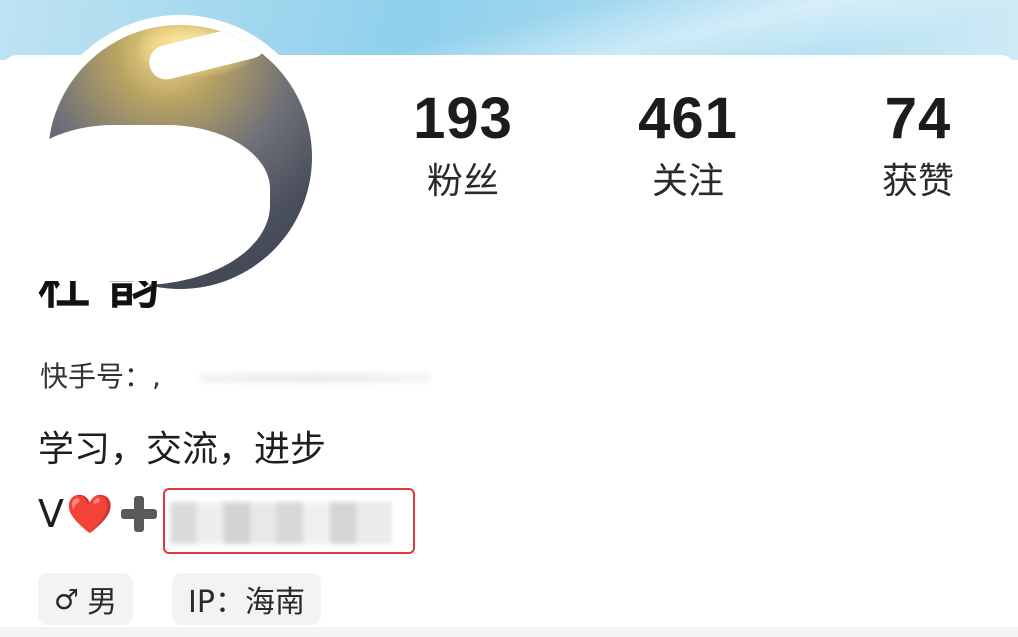 This screenshot has height=637, width=1018. What do you see at coordinates (67, 599) in the screenshot?
I see `male-icon: ♂` at bounding box center [67, 599].